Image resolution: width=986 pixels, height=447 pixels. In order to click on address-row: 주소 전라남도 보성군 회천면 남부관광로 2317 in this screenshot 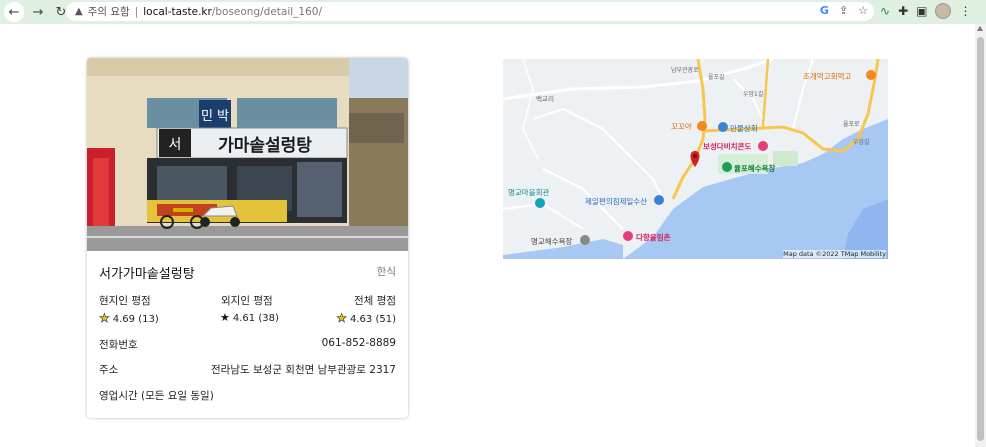, I will do `click(247, 369)`.